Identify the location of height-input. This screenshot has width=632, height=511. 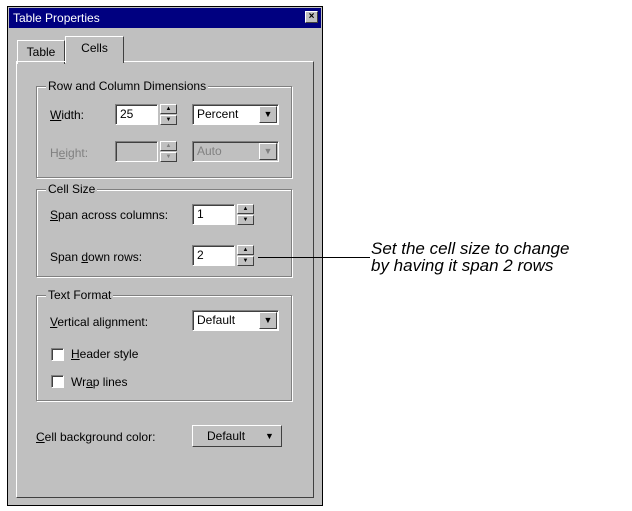
(136, 151).